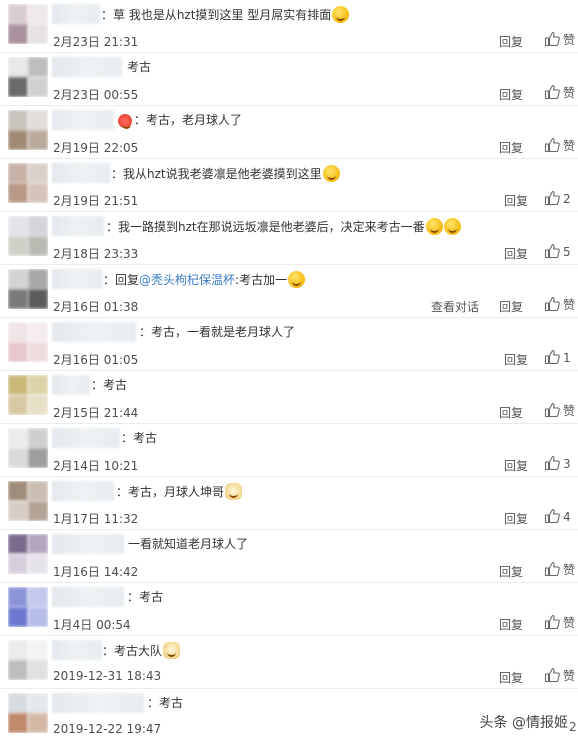  Describe the element at coordinates (141, 650) in the screenshot. I see `comment-text: ：考古大队` at that location.